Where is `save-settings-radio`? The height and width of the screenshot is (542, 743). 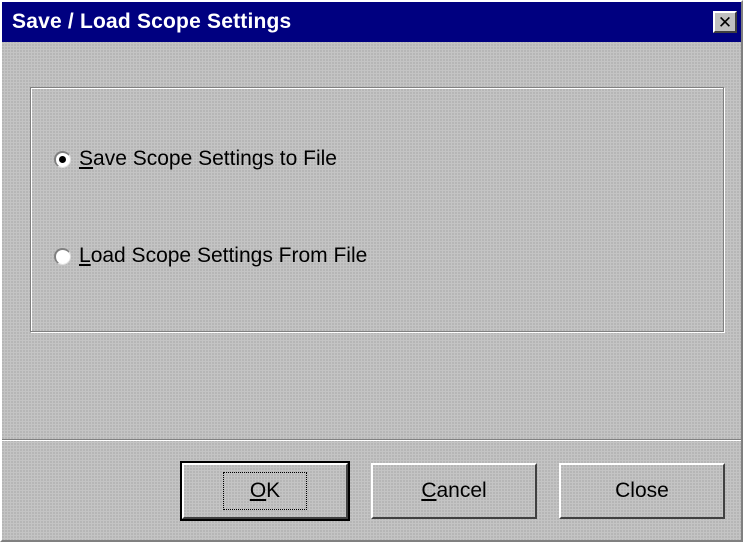
save-settings-radio is located at coordinates (62, 159).